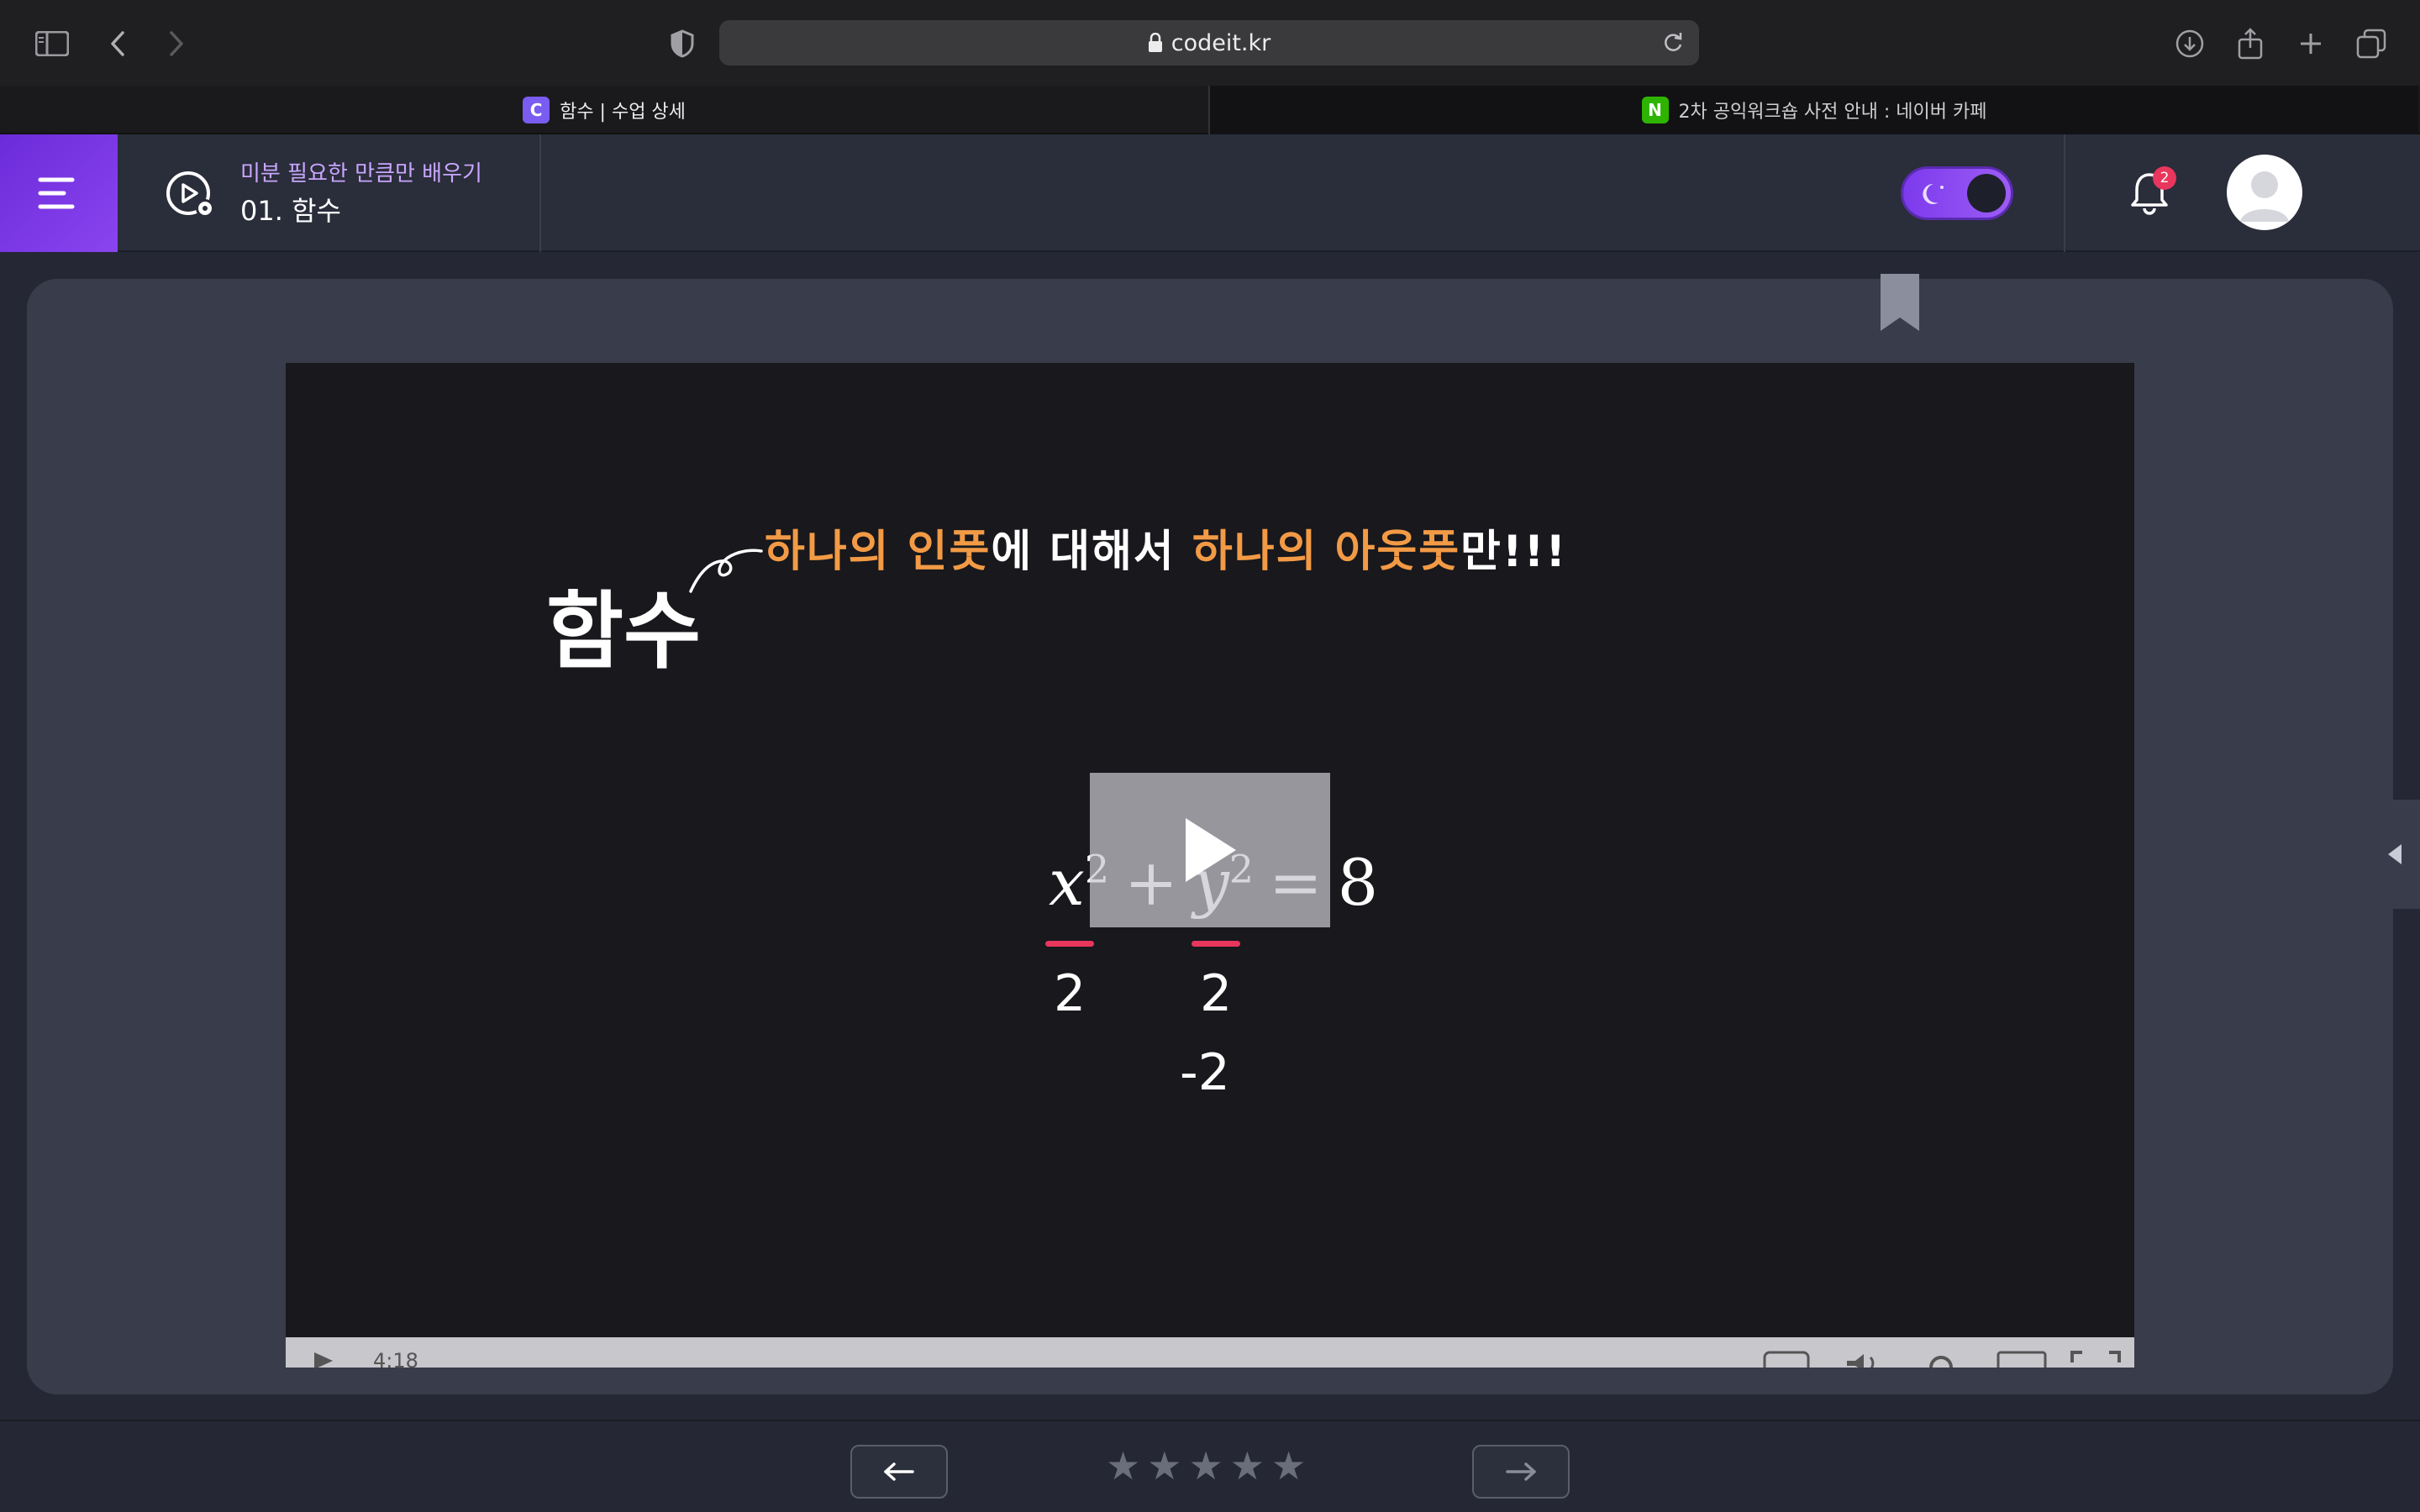  What do you see at coordinates (176, 43) in the screenshot?
I see `forward-icon` at bounding box center [176, 43].